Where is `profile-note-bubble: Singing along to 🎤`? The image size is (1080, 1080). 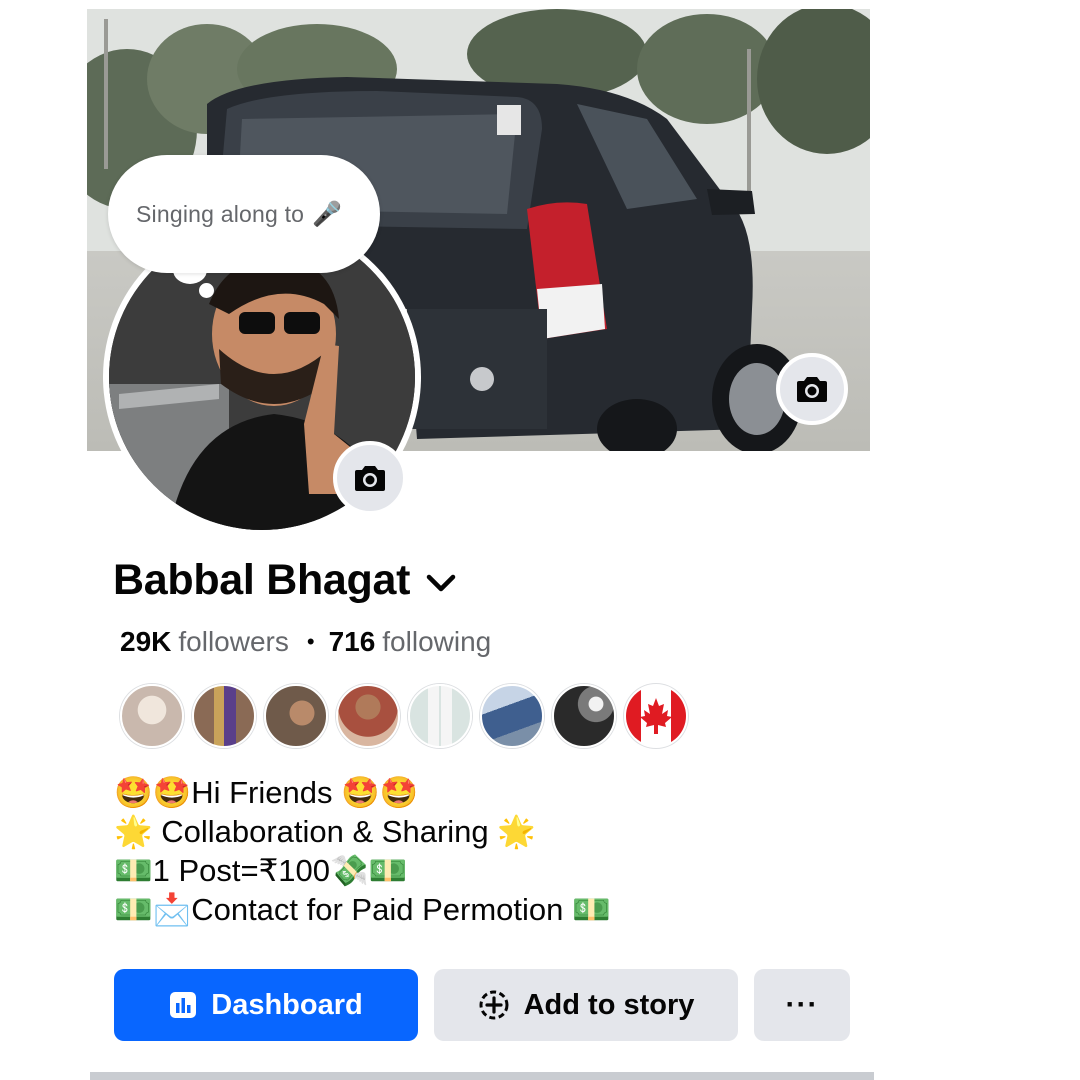 profile-note-bubble: Singing along to 🎤 is located at coordinates (244, 214).